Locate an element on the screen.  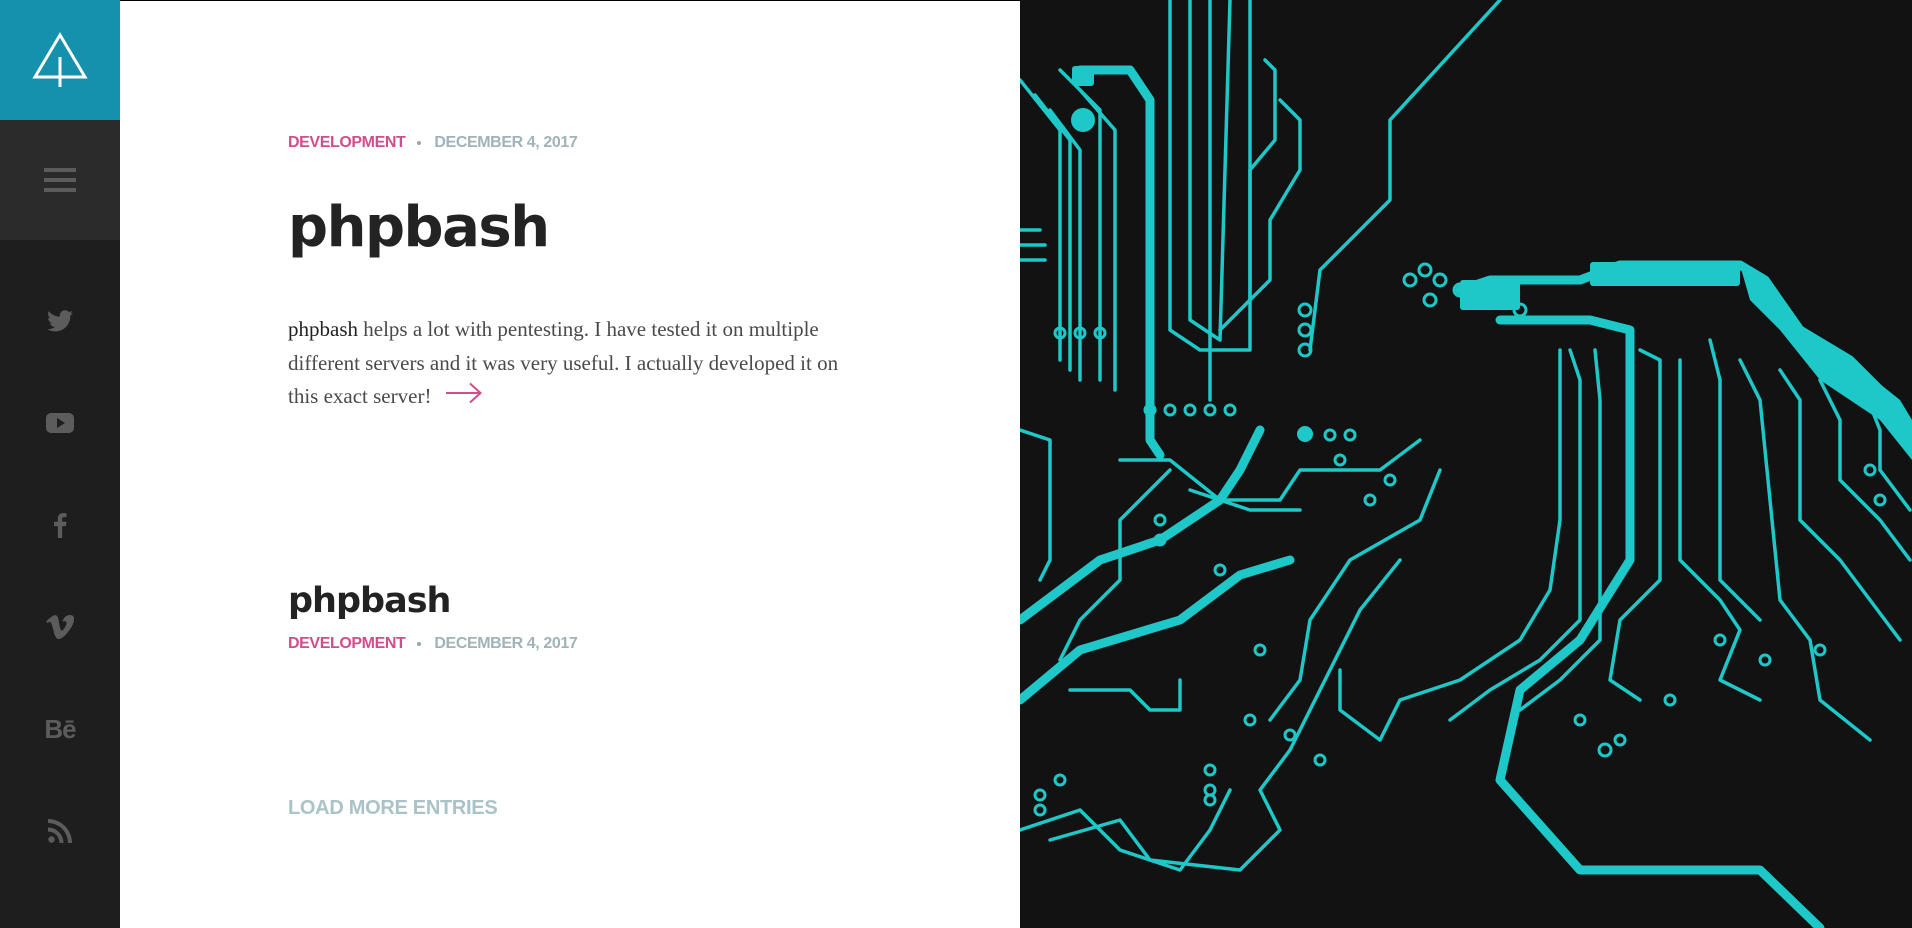
social-links: Bē is located at coordinates (60, 576).